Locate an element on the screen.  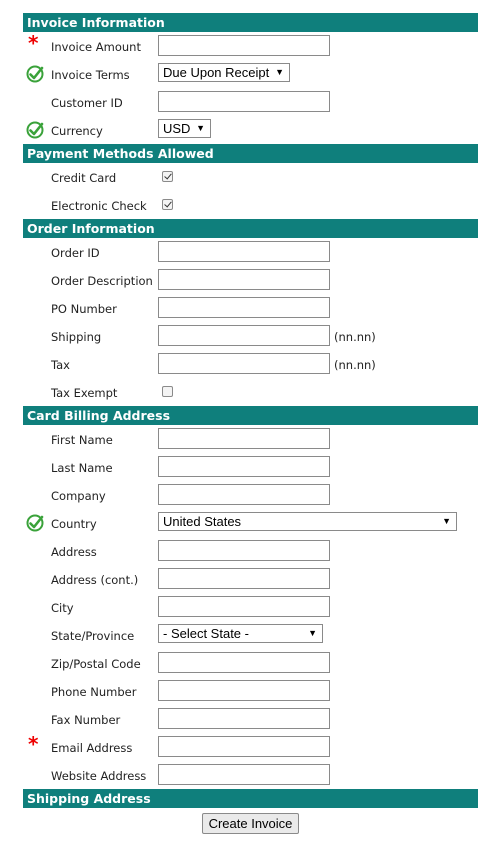
website-row: Website Address is located at coordinates (250, 775).